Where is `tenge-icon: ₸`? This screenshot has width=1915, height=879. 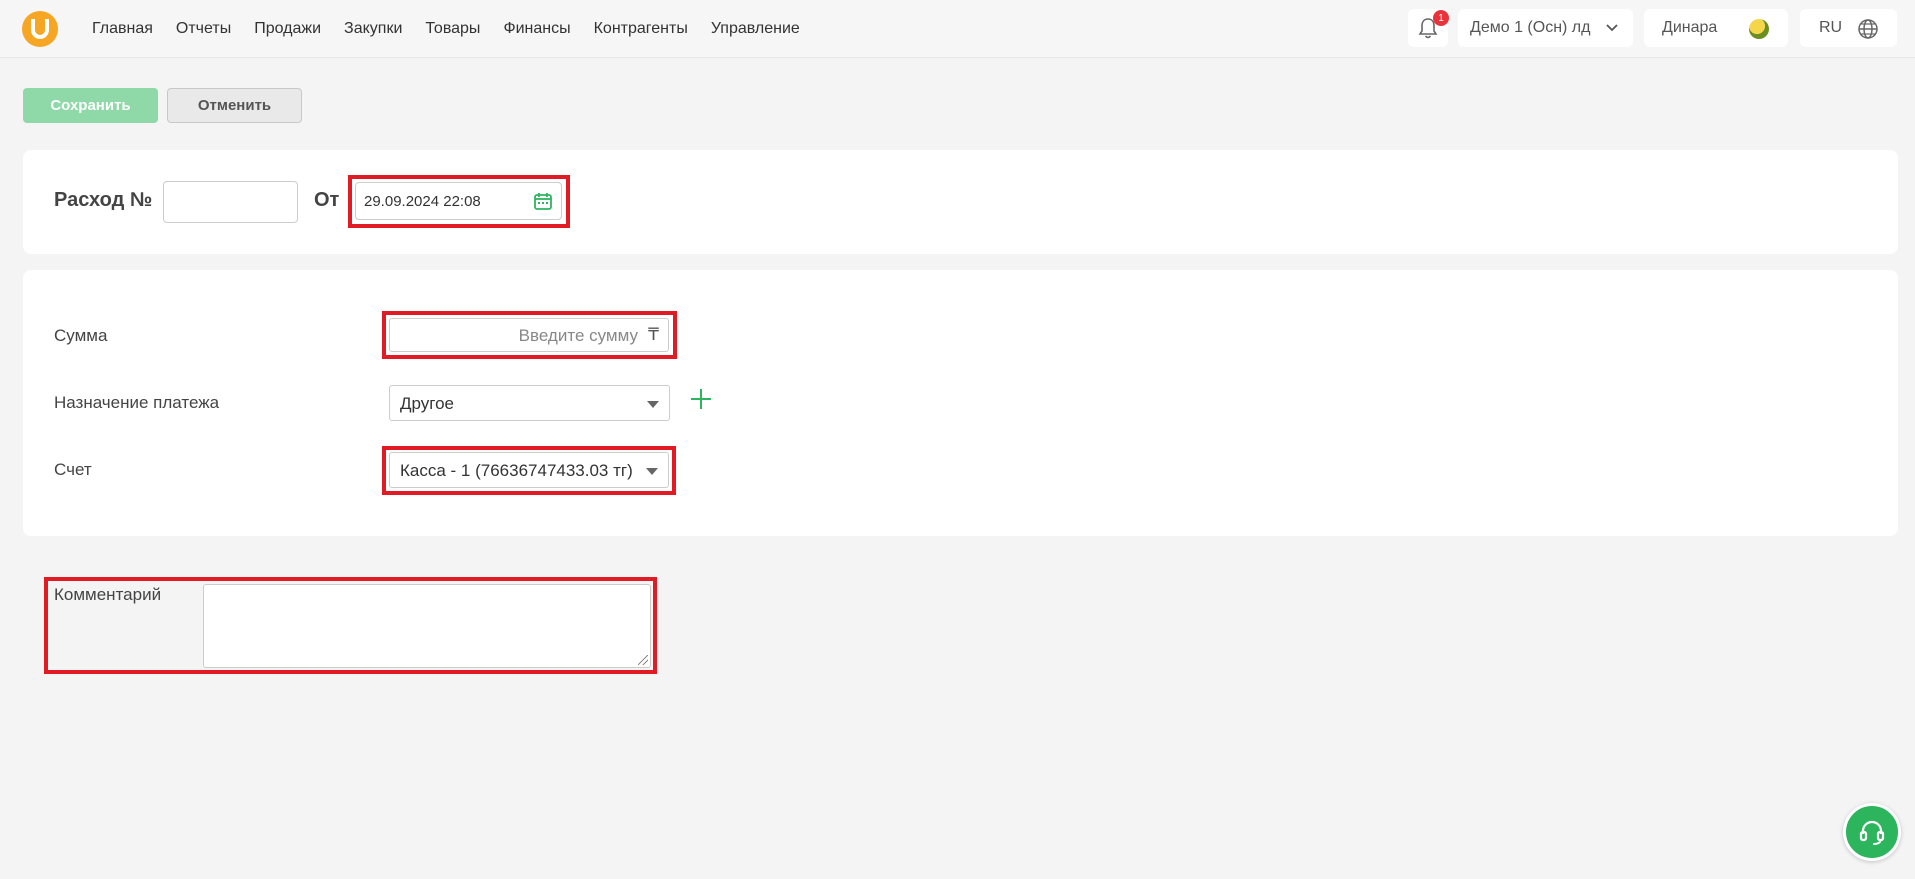
tenge-icon: ₸ is located at coordinates (653, 334).